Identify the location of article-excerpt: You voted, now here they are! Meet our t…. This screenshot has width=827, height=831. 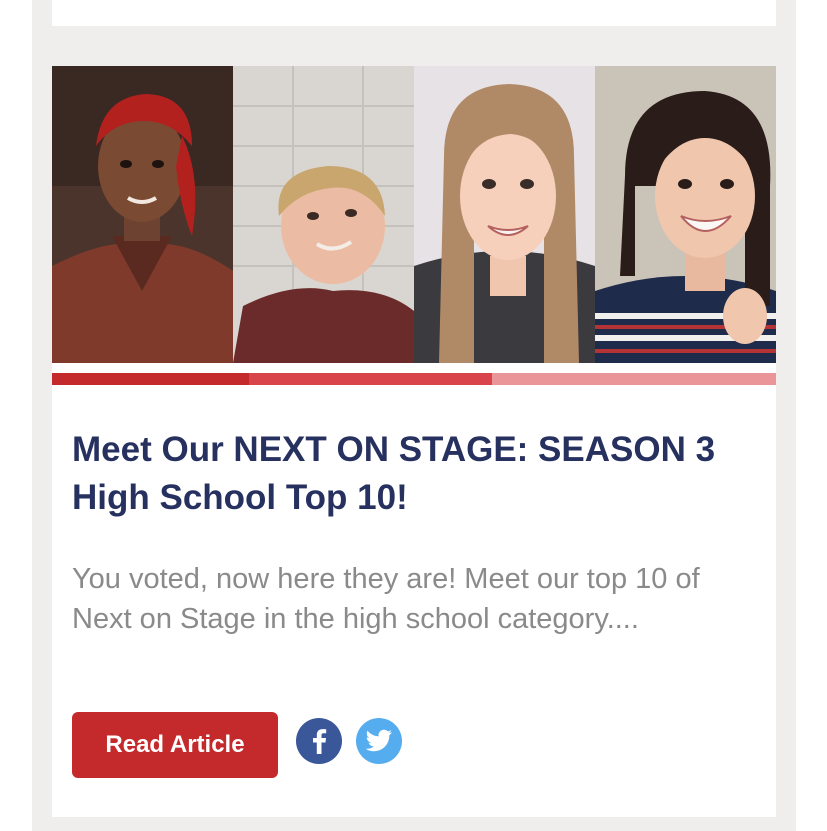
(386, 599).